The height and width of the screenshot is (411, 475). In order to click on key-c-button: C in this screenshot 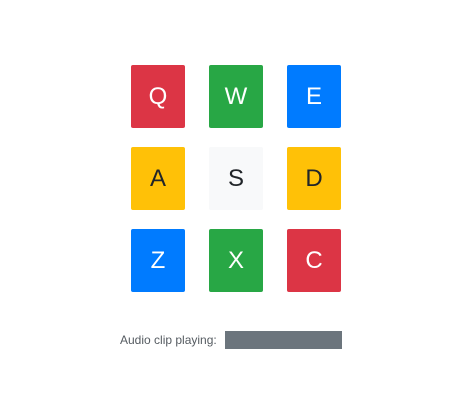, I will do `click(314, 260)`.